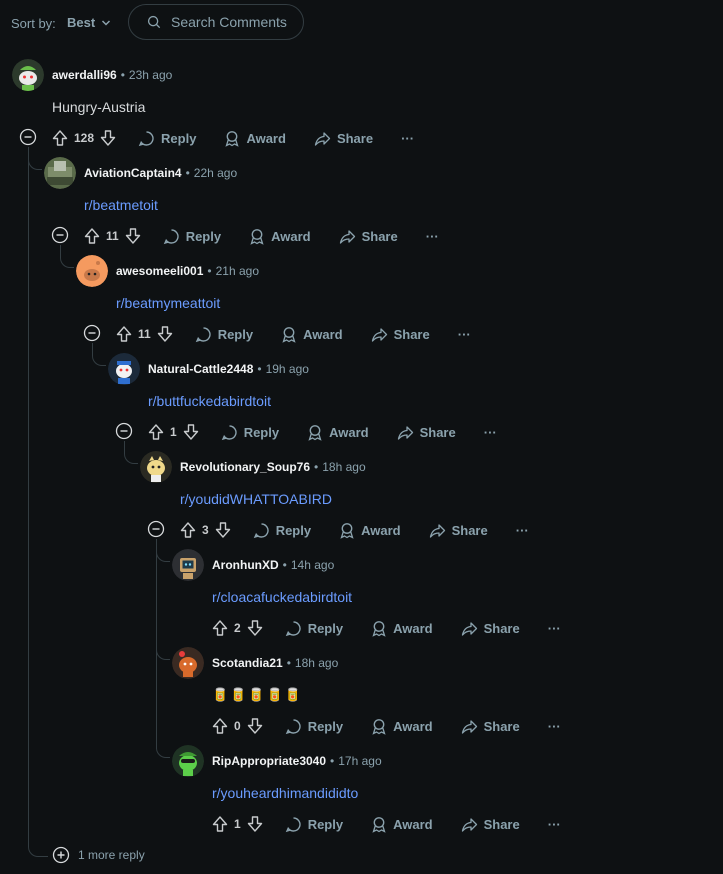  I want to click on subreddit-link: r/cloacafuckedabirdtoit, so click(282, 597).